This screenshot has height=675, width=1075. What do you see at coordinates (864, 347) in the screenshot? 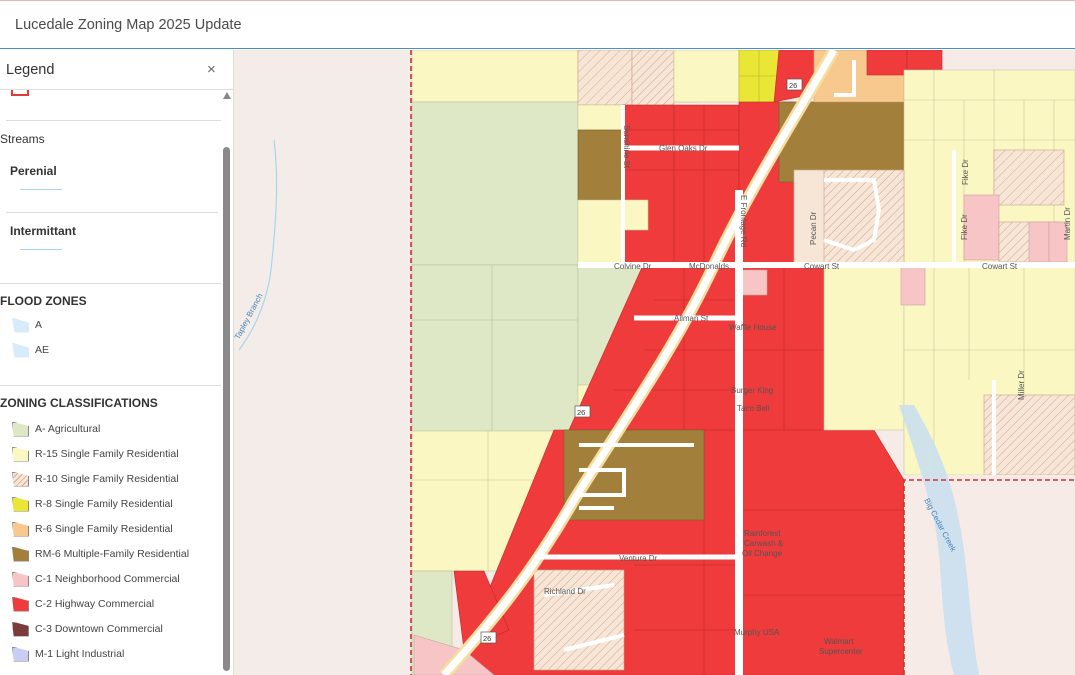
I see `parcel-r15` at bounding box center [864, 347].